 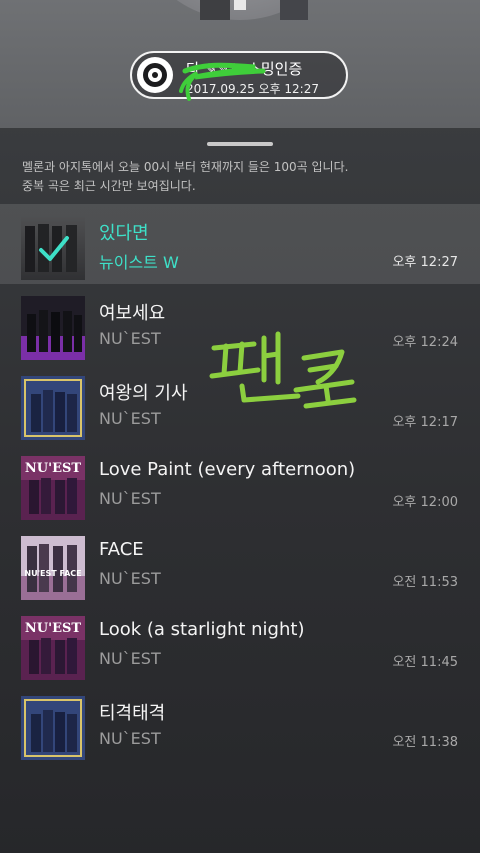 What do you see at coordinates (139, 262) in the screenshot?
I see `track-artist: 뉴이스트 W` at bounding box center [139, 262].